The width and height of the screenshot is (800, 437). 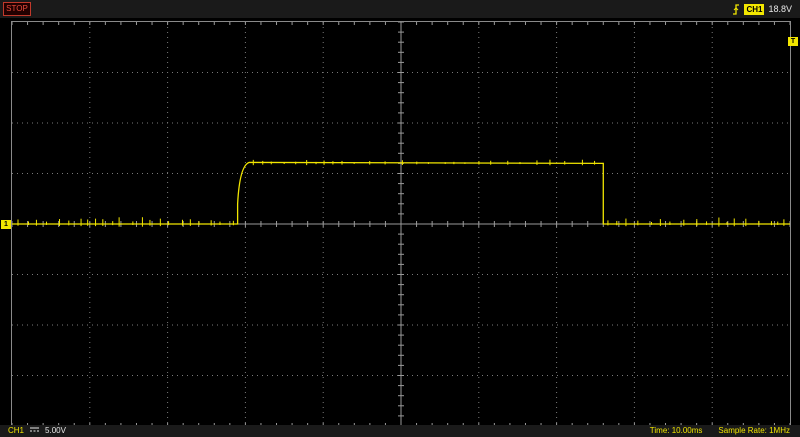 I want to click on timebase-readout: Time: 10.00ms, so click(x=676, y=430).